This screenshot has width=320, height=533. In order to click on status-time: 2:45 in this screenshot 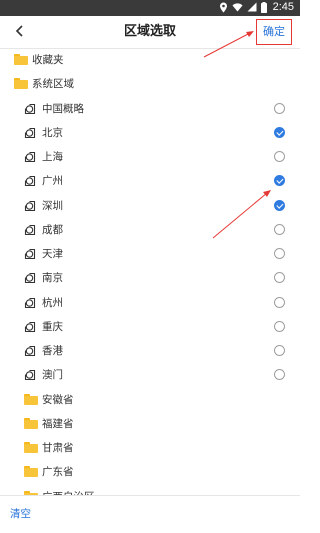, I will do `click(283, 7)`.